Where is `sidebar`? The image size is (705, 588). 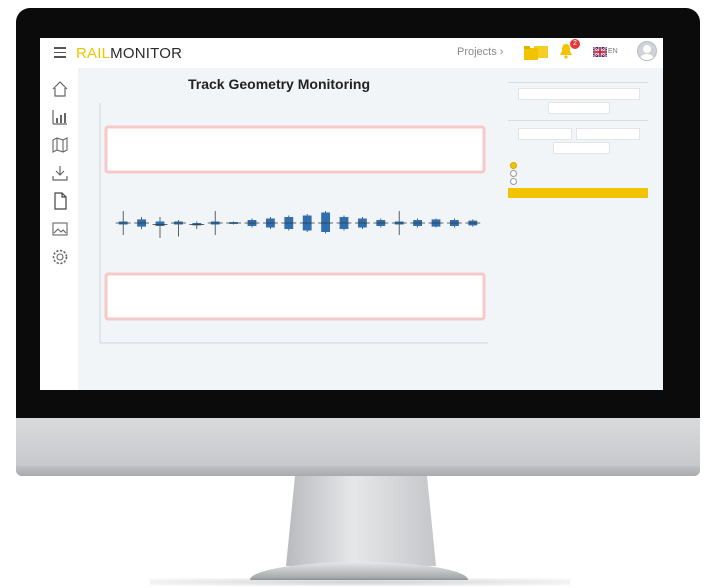 sidebar is located at coordinates (59, 229).